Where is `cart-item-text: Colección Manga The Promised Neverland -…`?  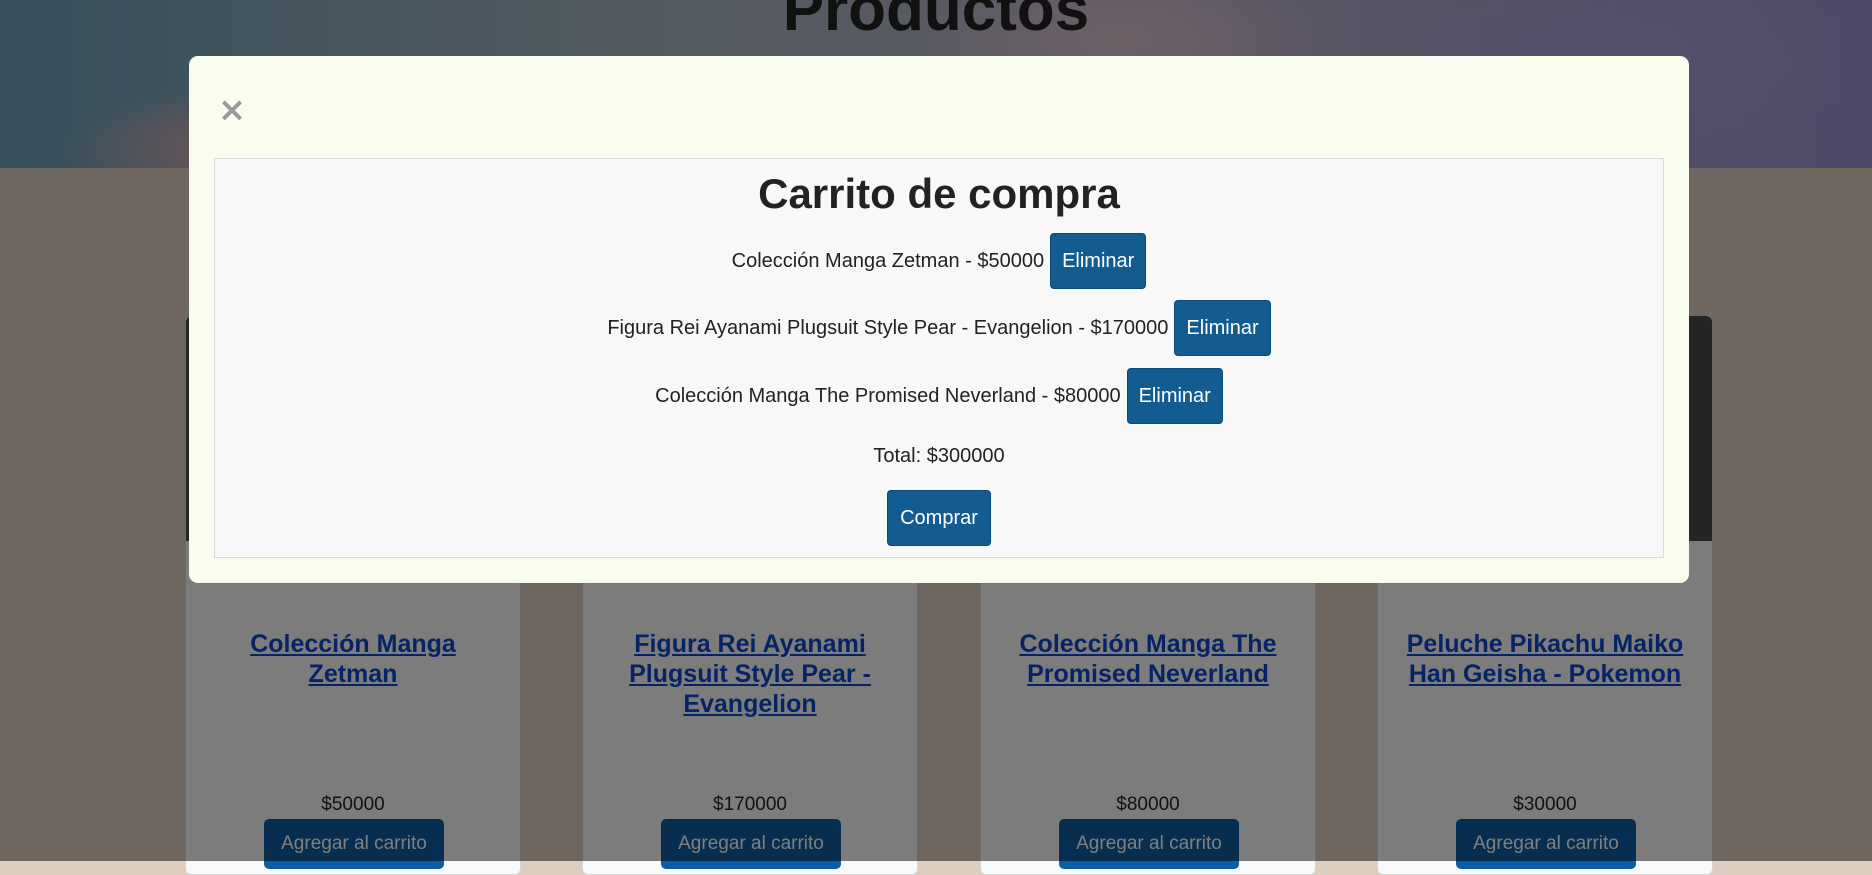
cart-item-text: Colección Manga The Promised Neverland -… is located at coordinates (888, 395).